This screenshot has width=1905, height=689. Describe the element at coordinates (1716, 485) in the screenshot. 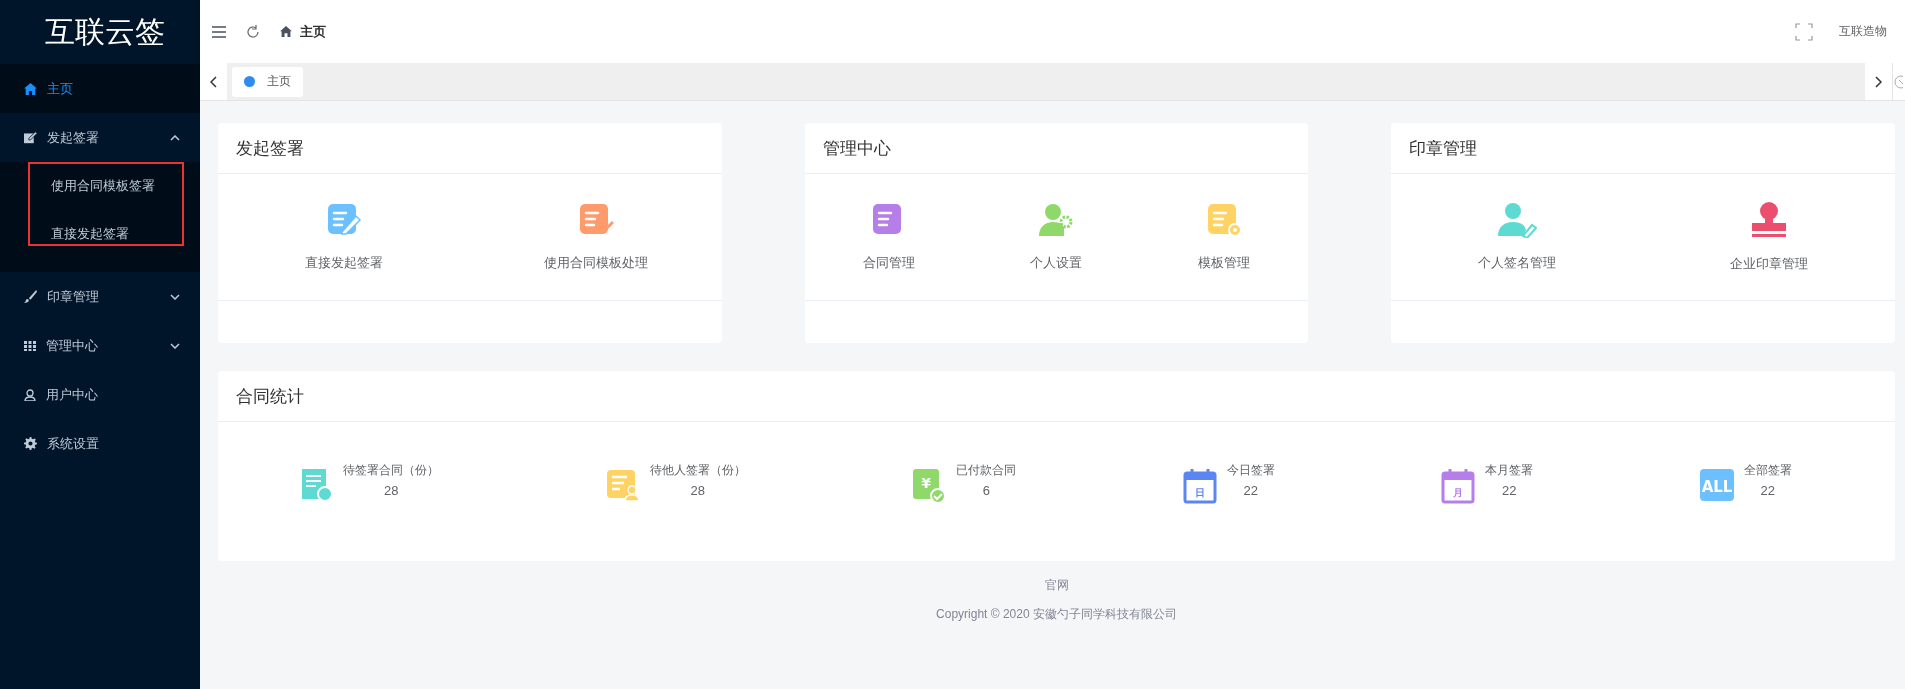

I see `all-badge-icon: ALL` at that location.